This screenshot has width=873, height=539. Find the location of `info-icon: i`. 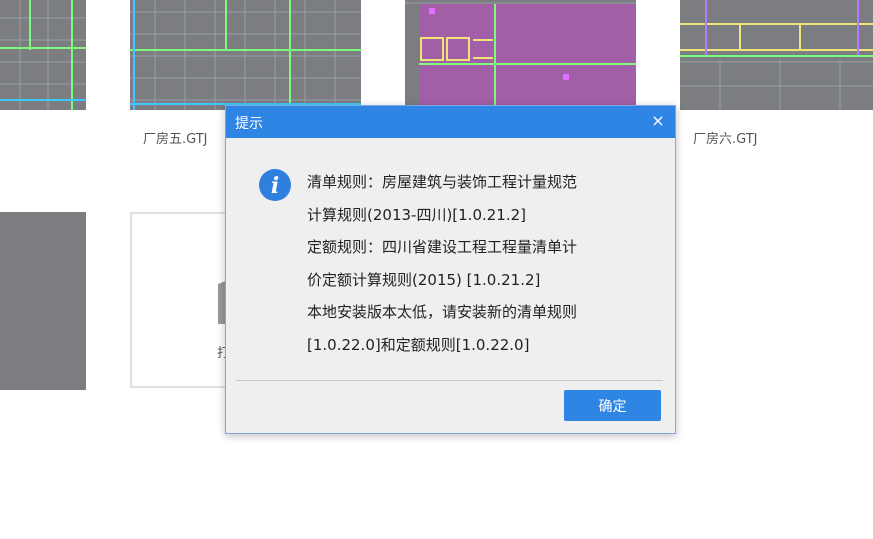

info-icon: i is located at coordinates (275, 185).